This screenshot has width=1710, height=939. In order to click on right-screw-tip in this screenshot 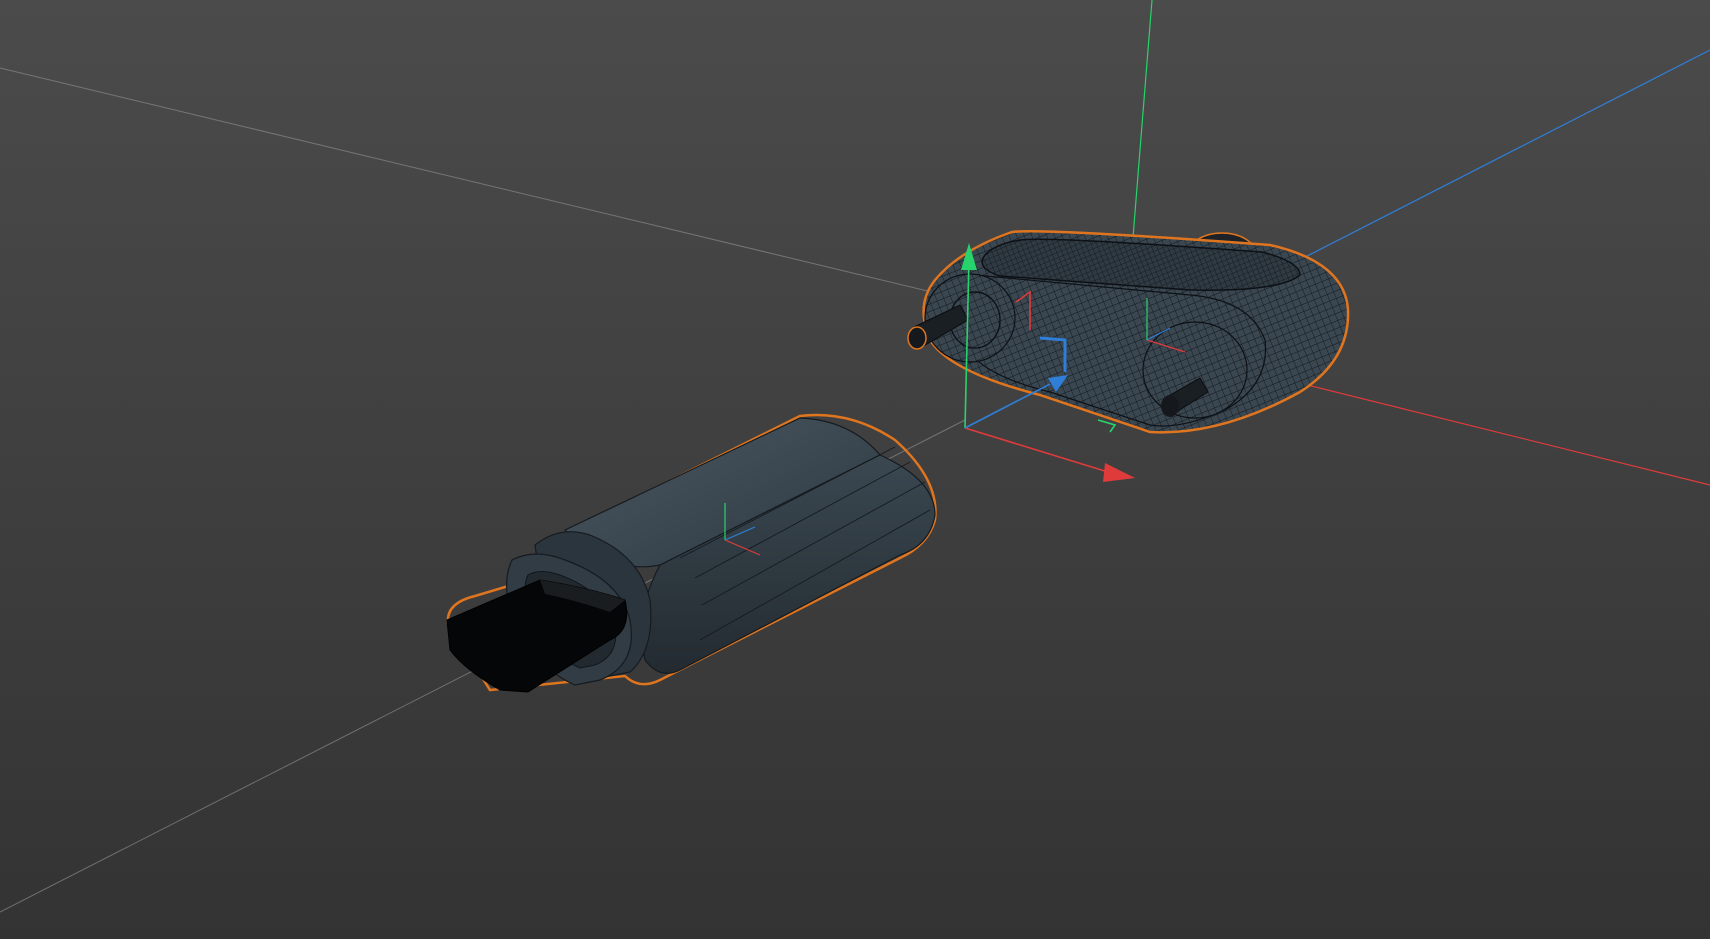, I will do `click(1170, 406)`.